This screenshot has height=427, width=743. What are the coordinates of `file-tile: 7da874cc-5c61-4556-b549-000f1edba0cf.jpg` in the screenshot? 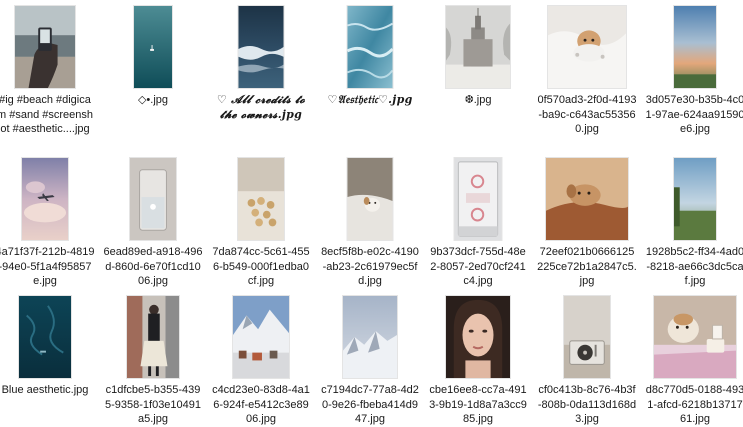 It's located at (261, 232).